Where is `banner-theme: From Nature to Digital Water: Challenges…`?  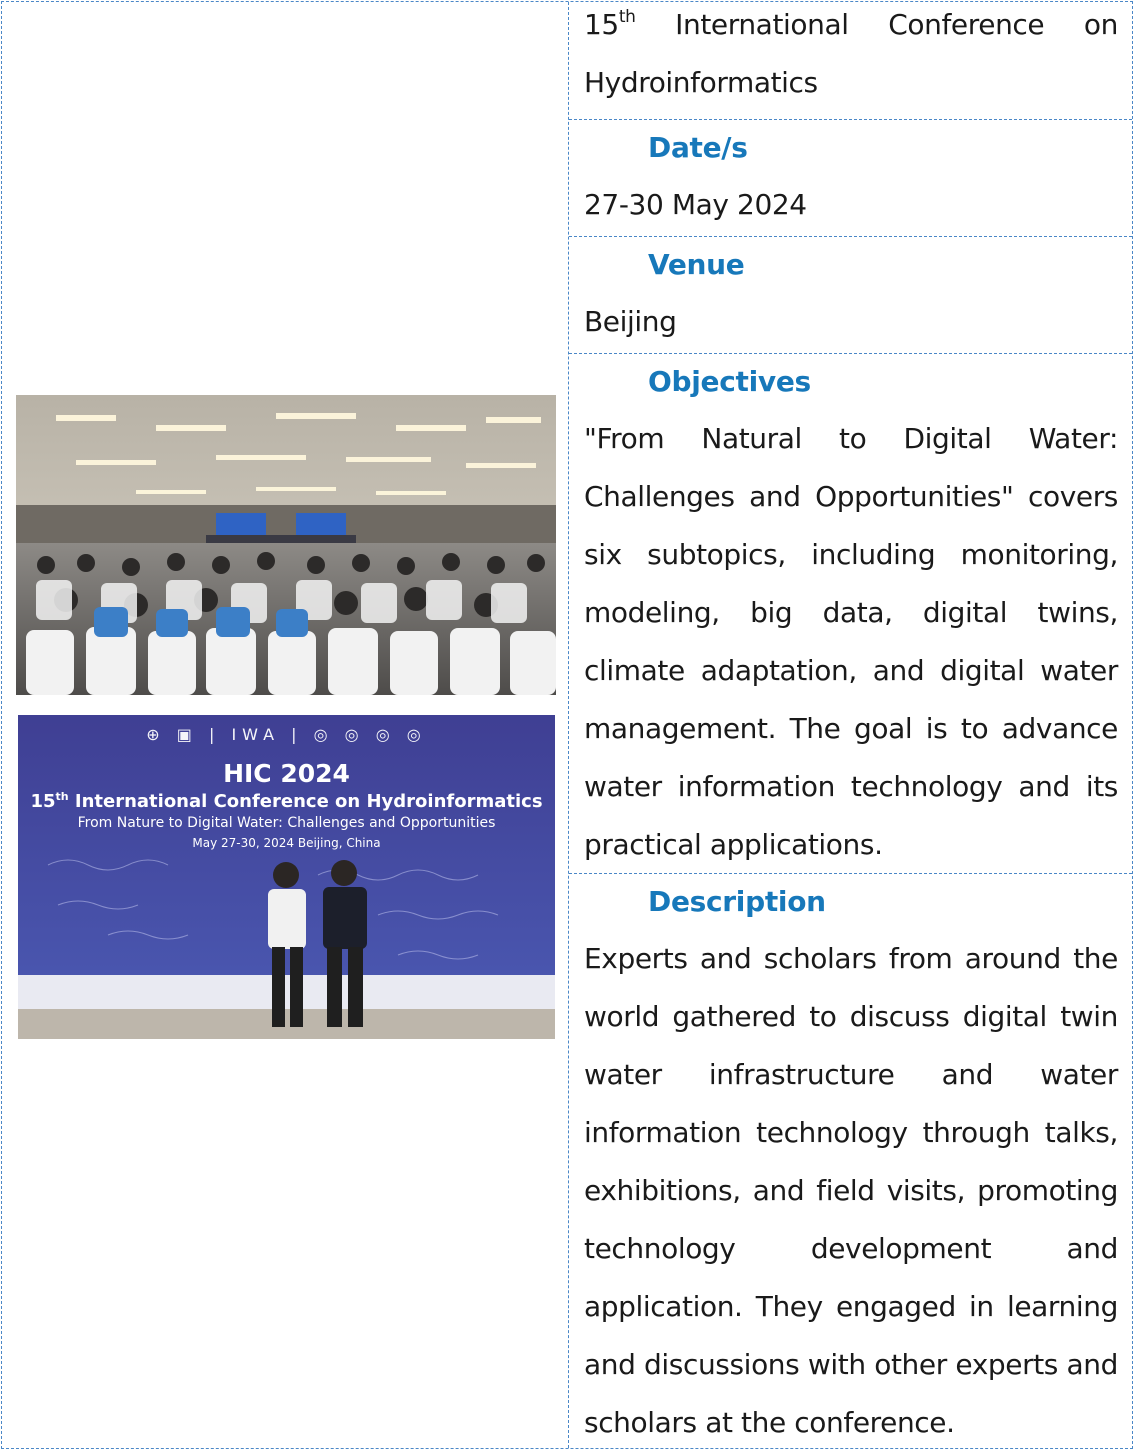 banner-theme: From Nature to Digital Water: Challenges… is located at coordinates (286, 823).